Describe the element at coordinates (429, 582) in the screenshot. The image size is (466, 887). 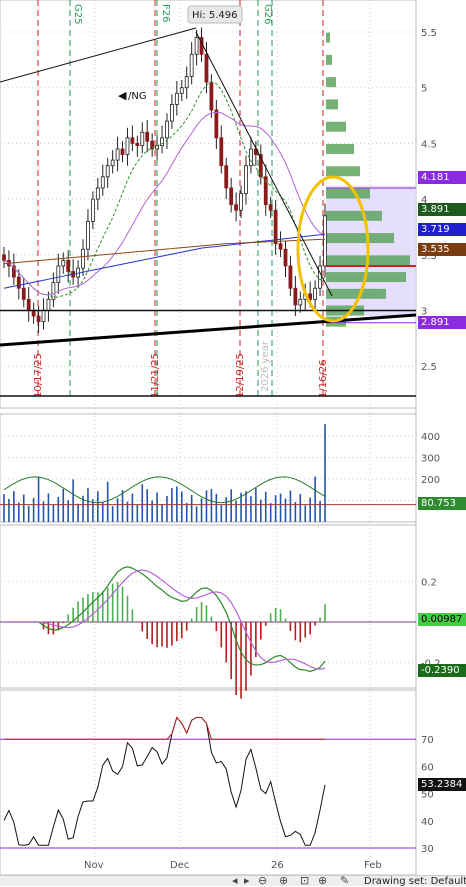
I see `macd-tick-label: 0.2` at that location.